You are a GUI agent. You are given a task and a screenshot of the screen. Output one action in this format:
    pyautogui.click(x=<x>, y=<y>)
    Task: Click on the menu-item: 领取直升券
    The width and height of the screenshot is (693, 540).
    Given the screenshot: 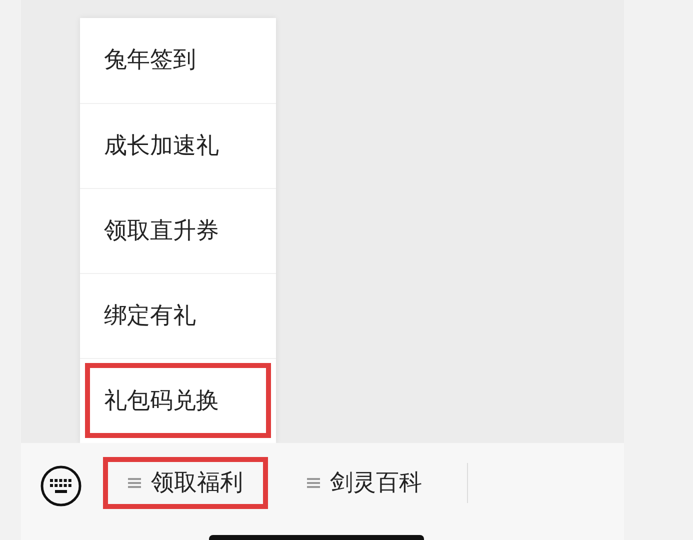 What is the action you would take?
    pyautogui.click(x=178, y=230)
    